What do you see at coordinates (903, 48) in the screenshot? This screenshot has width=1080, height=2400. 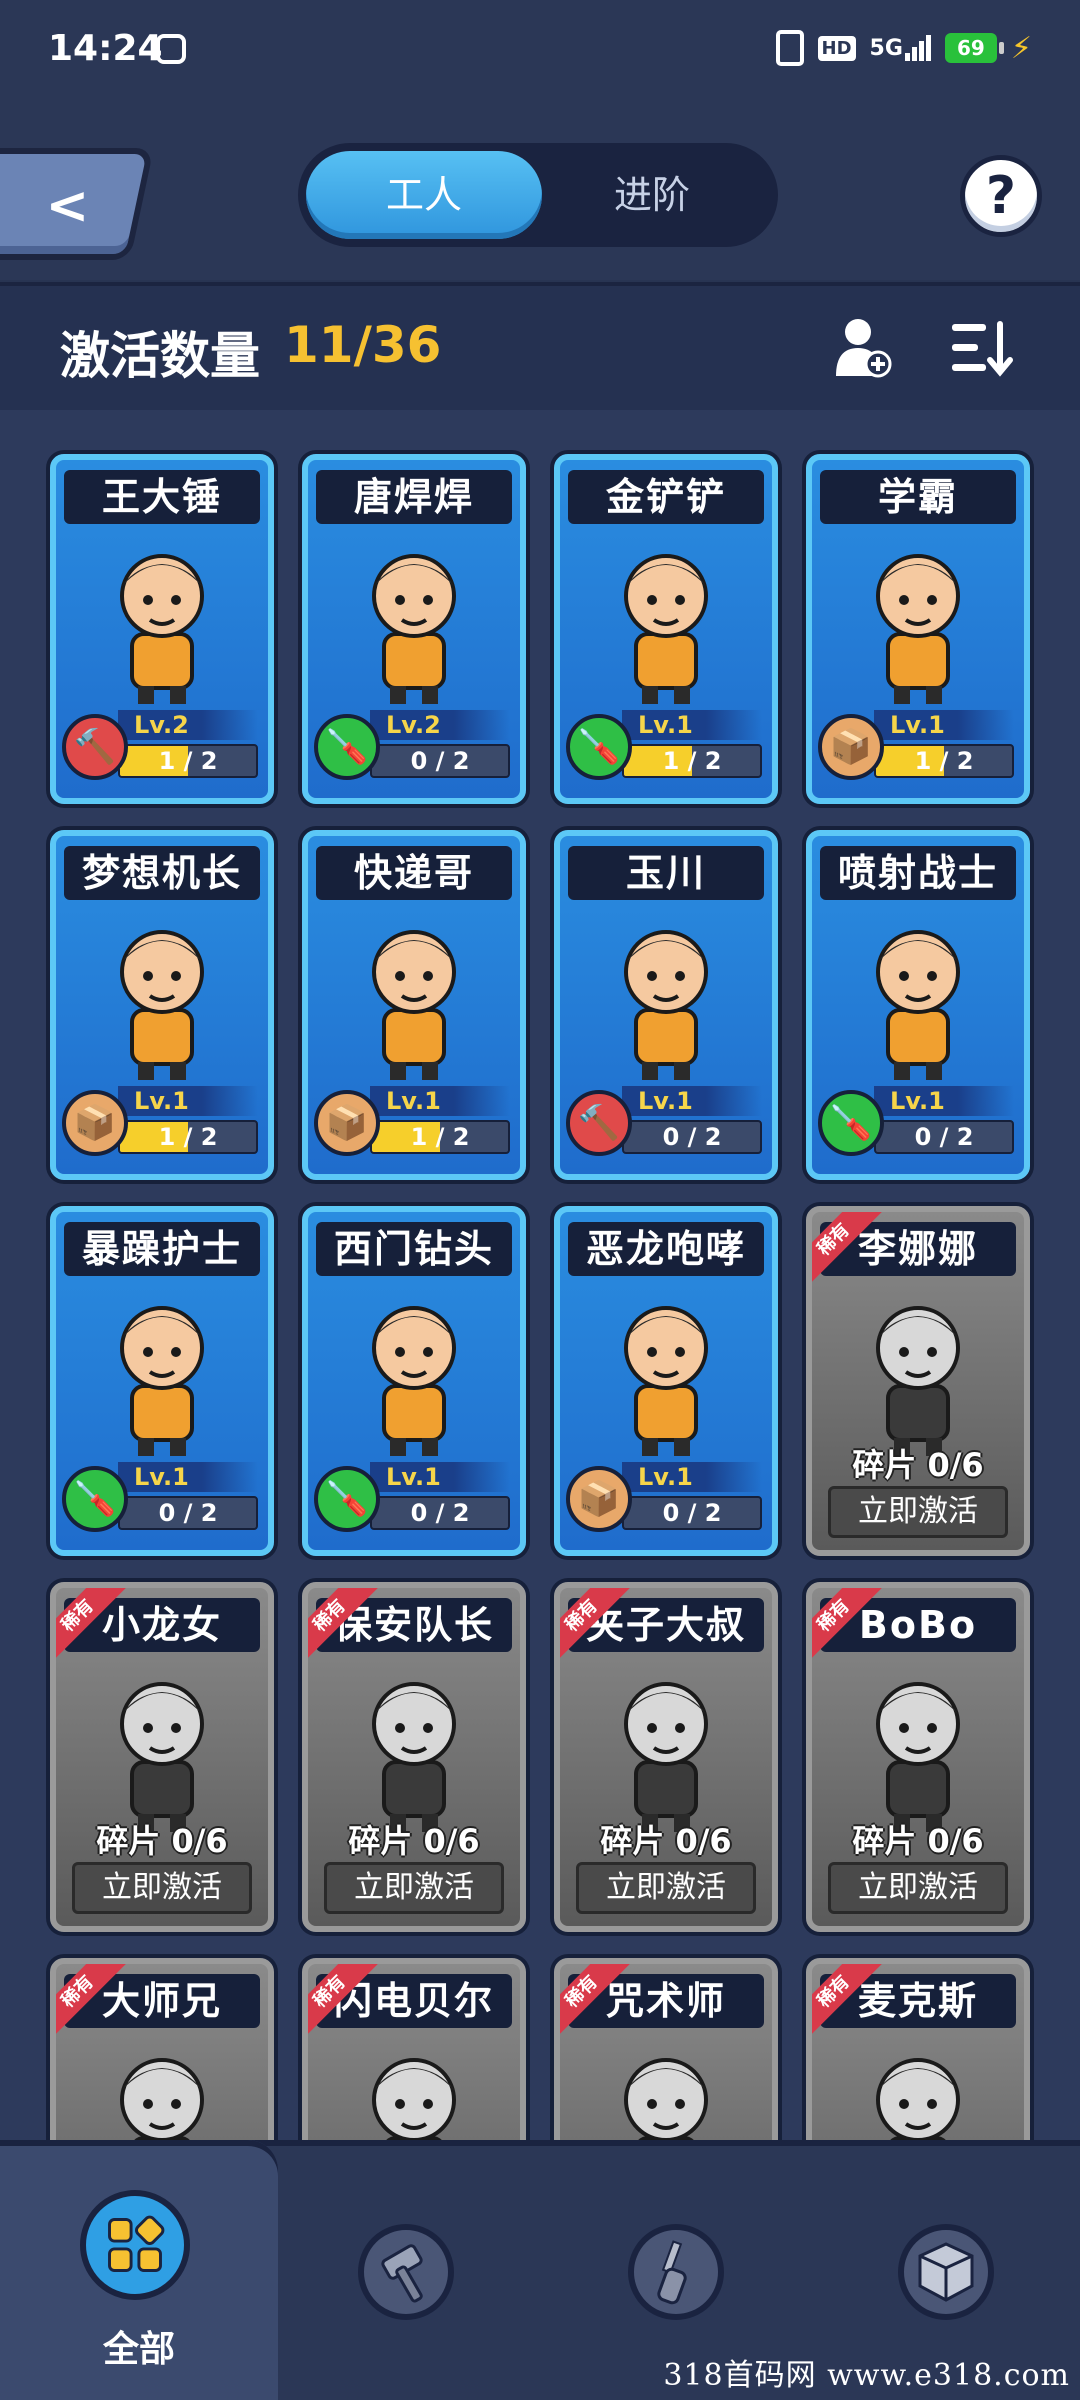 I see `status-icons: HD 5G 69 ⚡` at bounding box center [903, 48].